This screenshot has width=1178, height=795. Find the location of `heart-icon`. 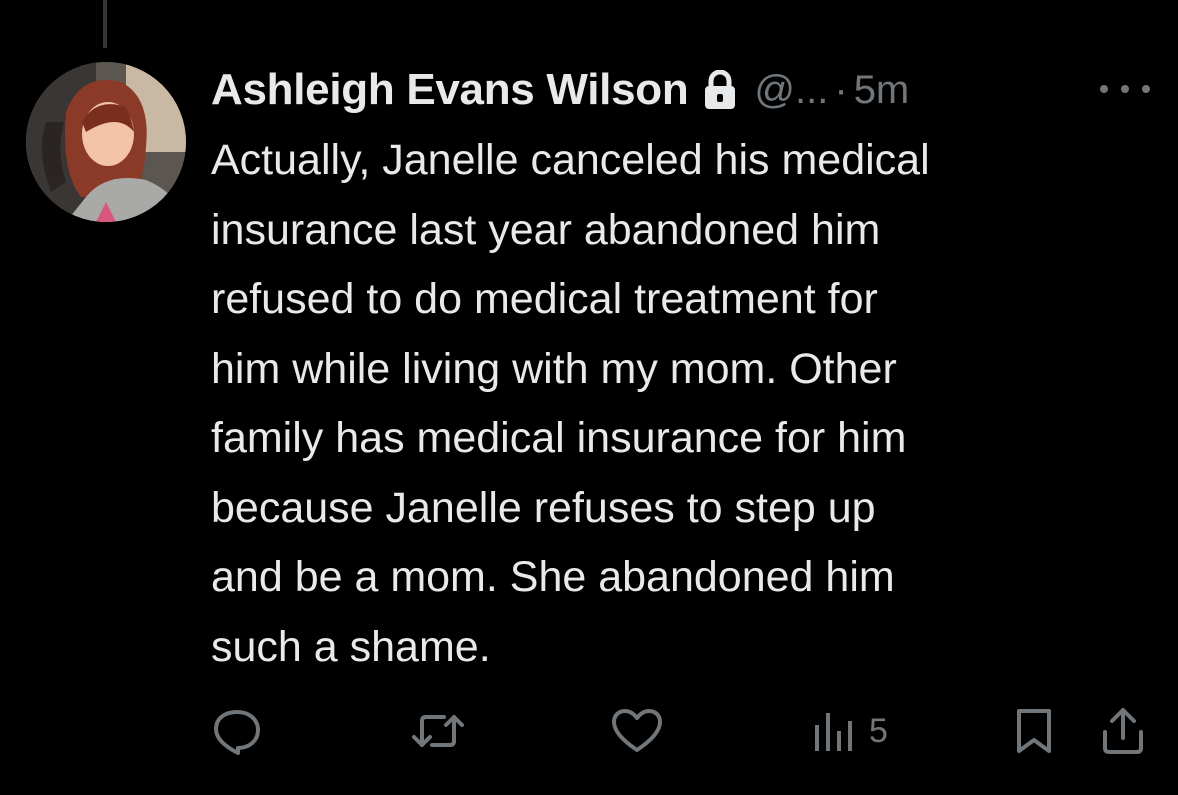

heart-icon is located at coordinates (637, 730).